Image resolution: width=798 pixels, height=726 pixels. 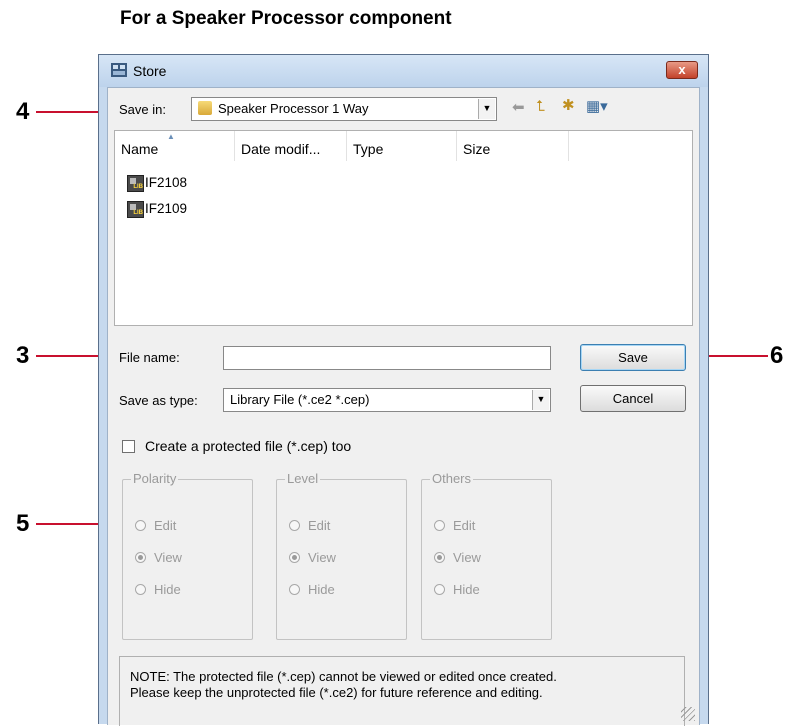 What do you see at coordinates (452, 478) in the screenshot?
I see `others-group-title: Others` at bounding box center [452, 478].